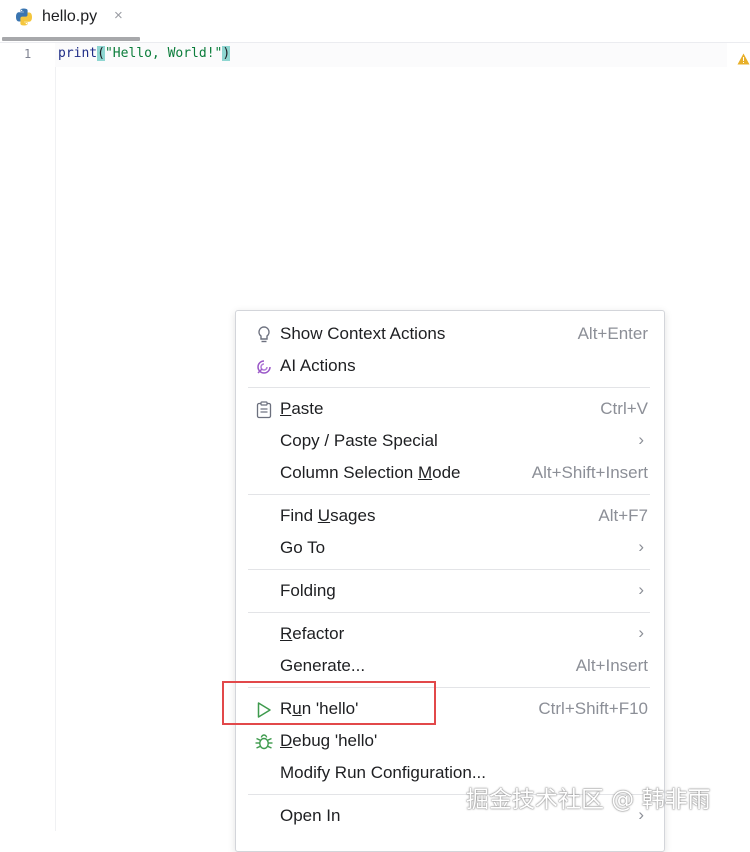 The height and width of the screenshot is (852, 750). Describe the element at coordinates (303, 547) in the screenshot. I see `menu-item-label: Go To` at that location.